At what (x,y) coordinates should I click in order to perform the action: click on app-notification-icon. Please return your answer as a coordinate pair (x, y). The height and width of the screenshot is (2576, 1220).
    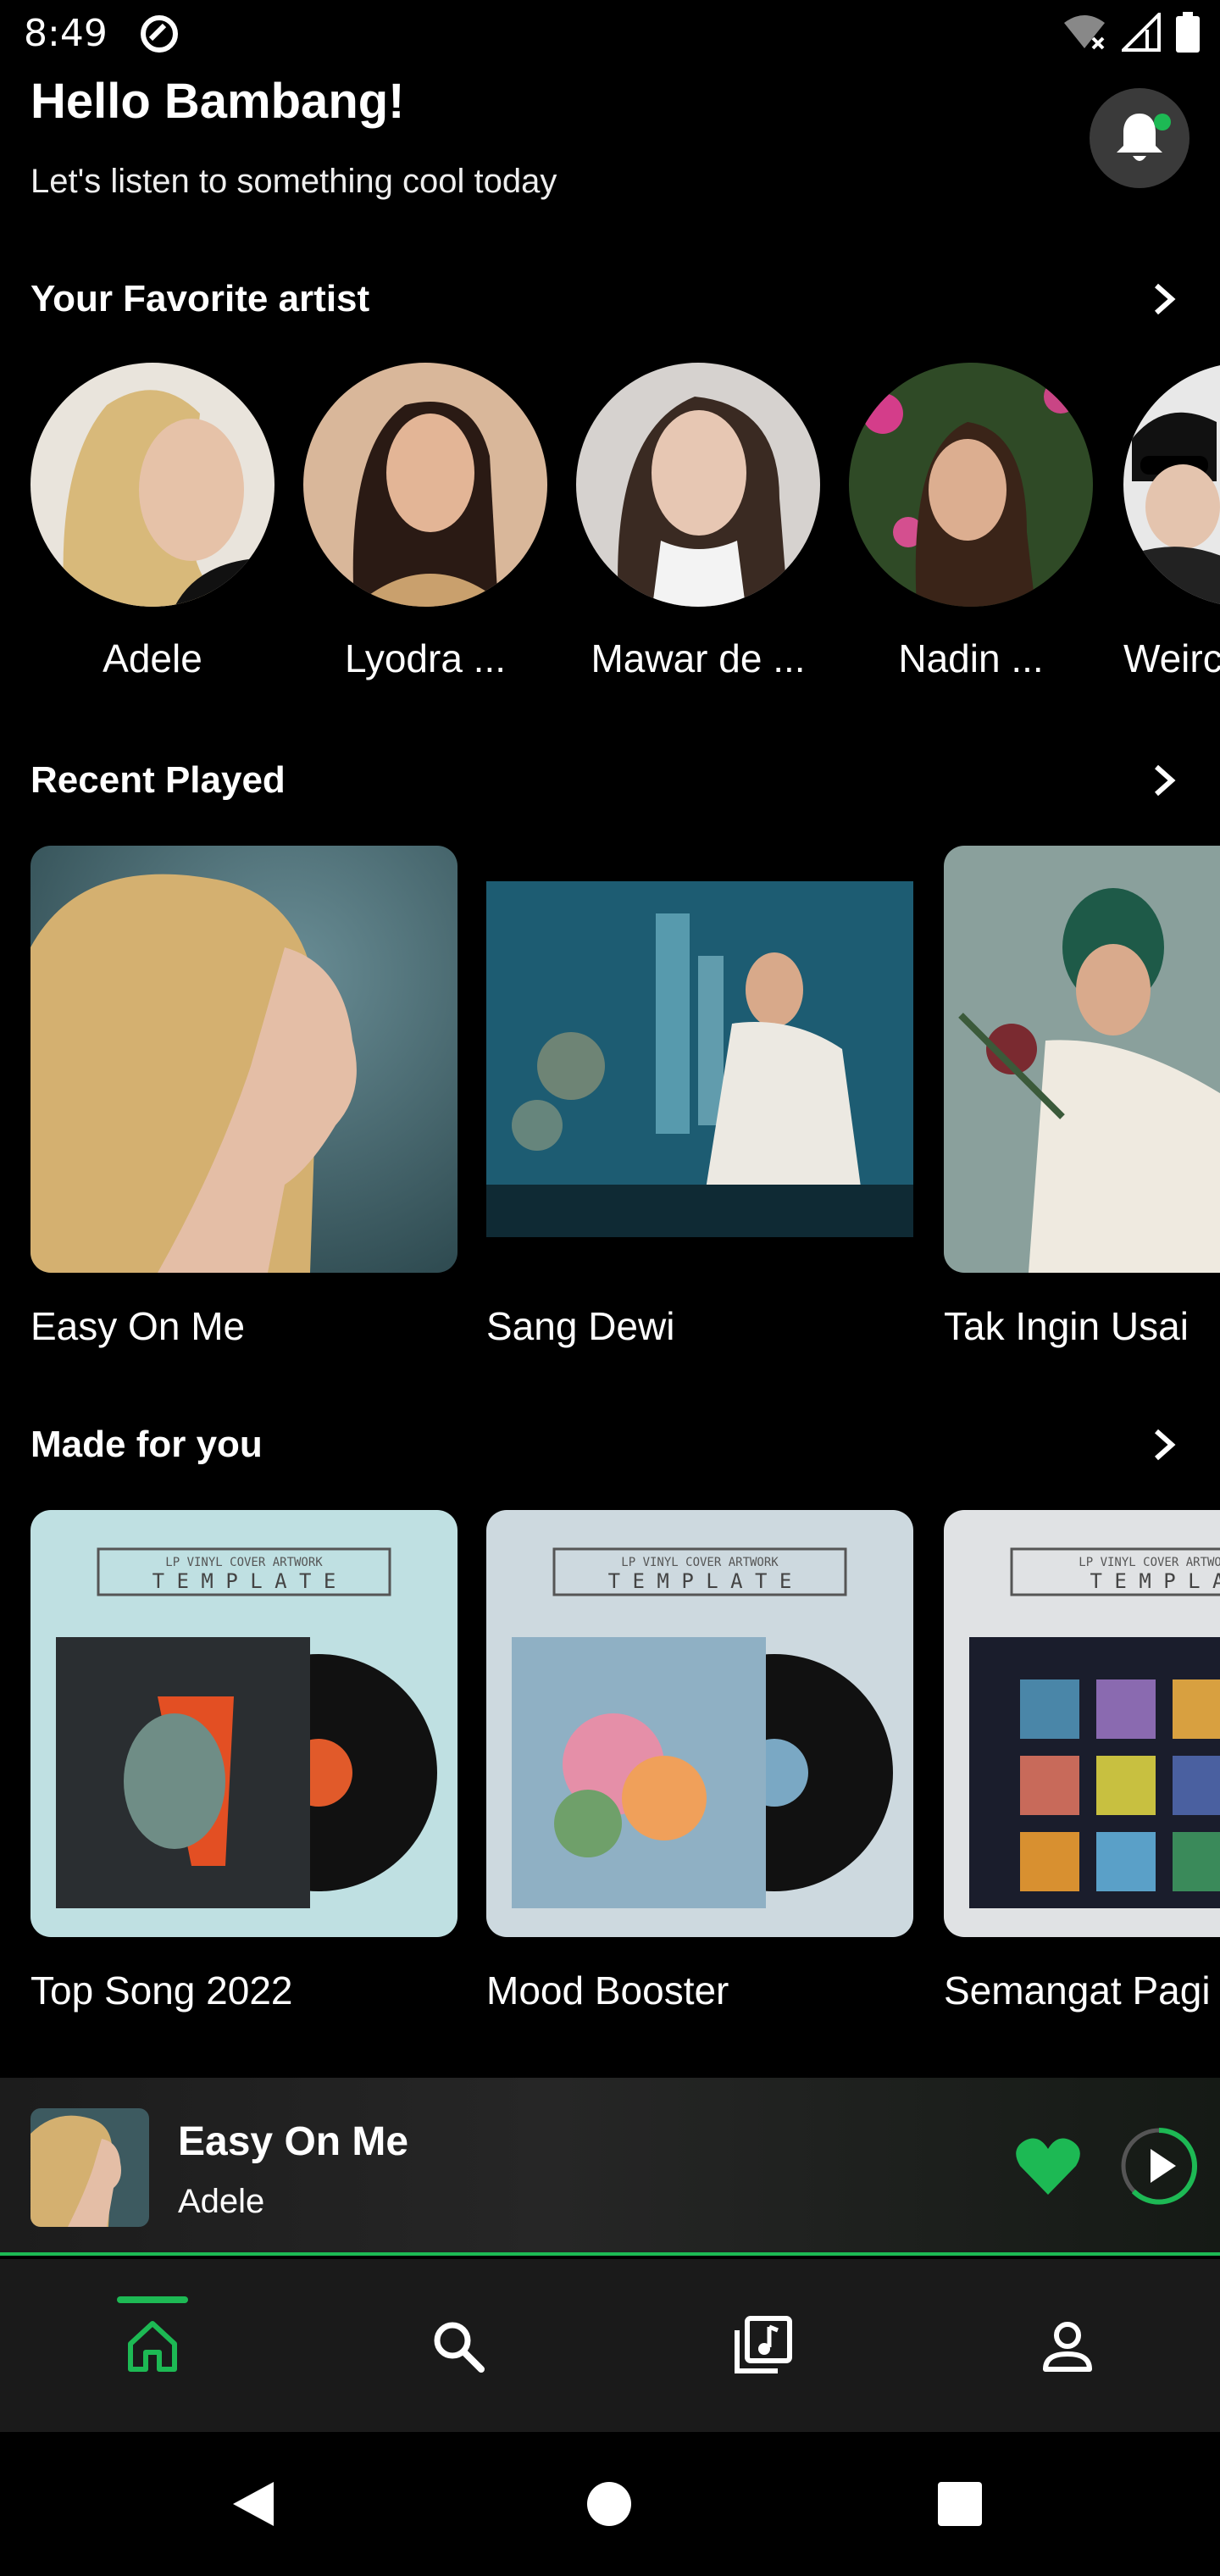
    Looking at the image, I should click on (159, 34).